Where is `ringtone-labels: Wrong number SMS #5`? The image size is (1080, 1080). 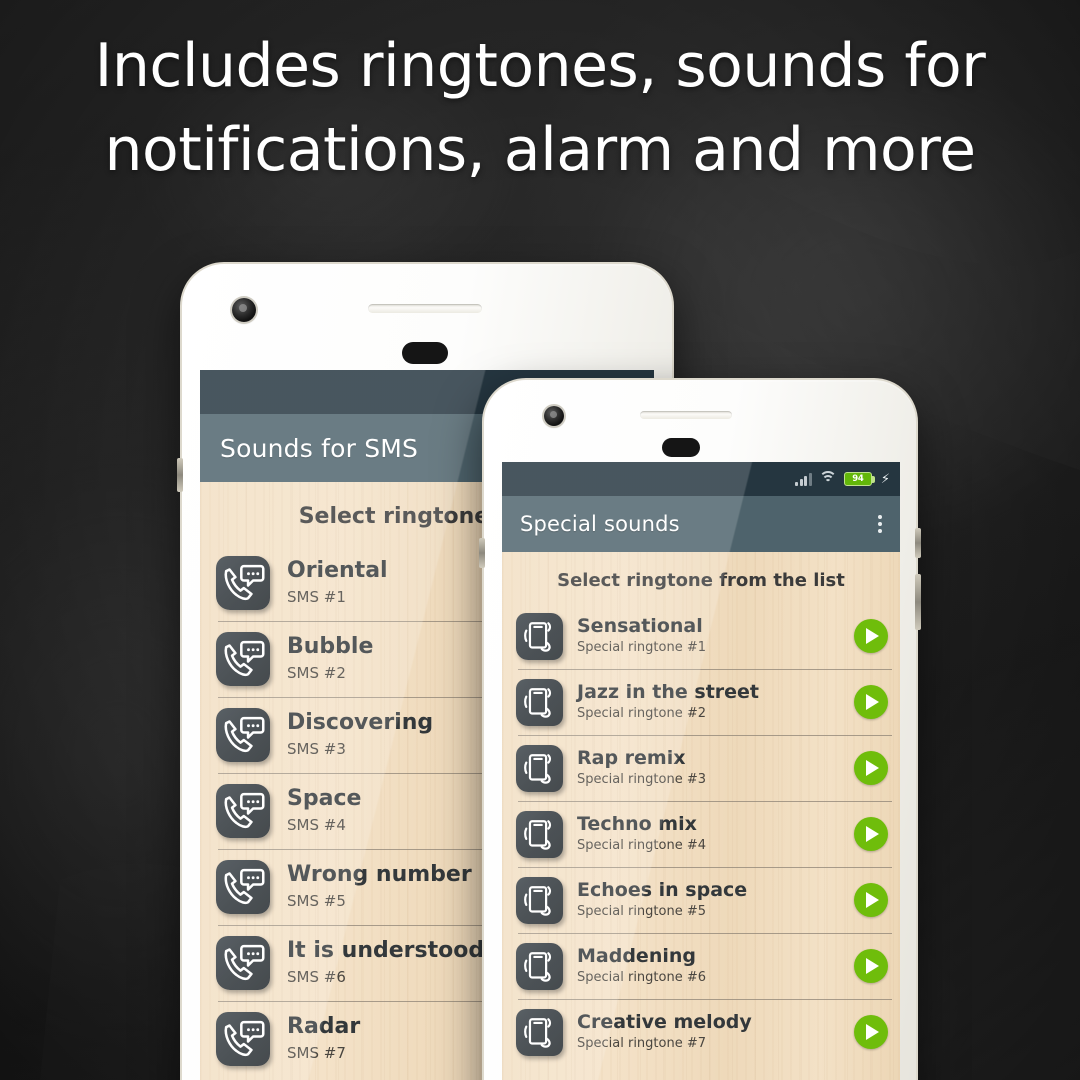 ringtone-labels: Wrong number SMS #5 is located at coordinates (379, 887).